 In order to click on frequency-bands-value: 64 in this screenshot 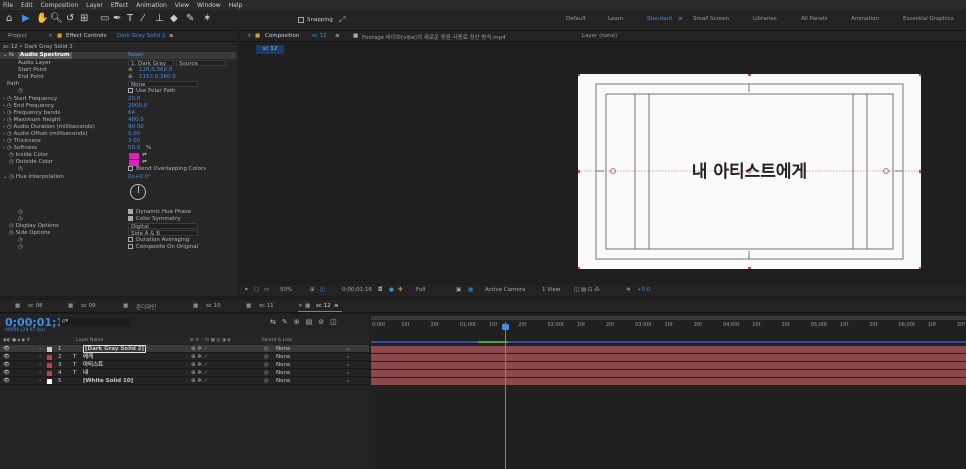, I will do `click(131, 113)`.